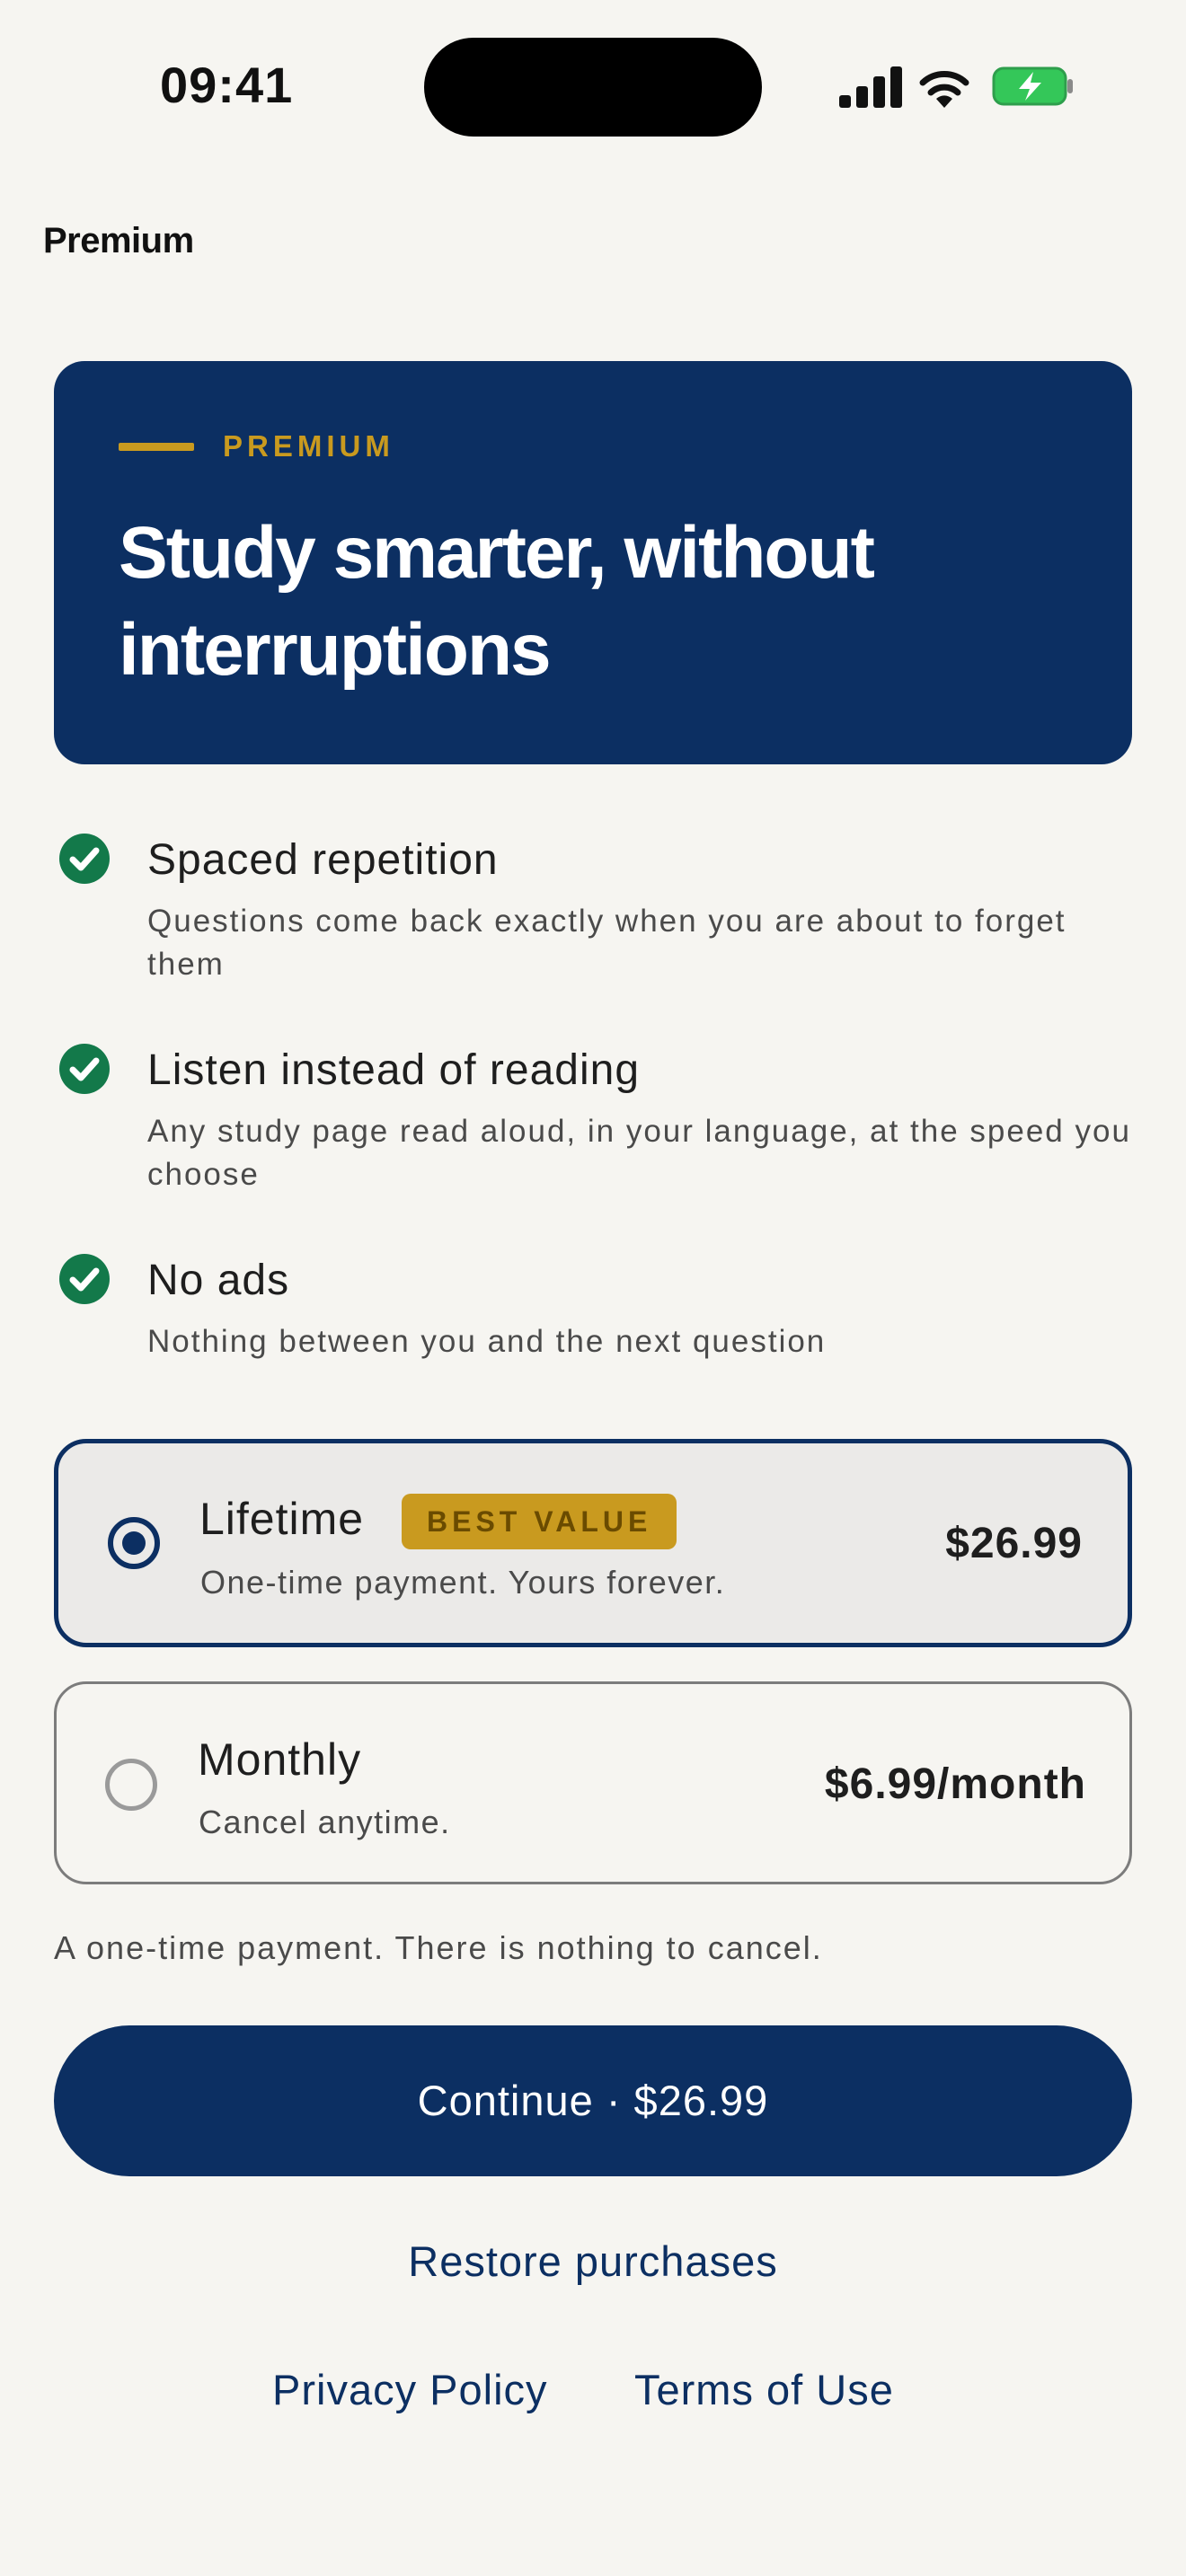 The image size is (1186, 2576). What do you see at coordinates (410, 2389) in the screenshot?
I see `privacy-policy-link: Privacy Policy` at bounding box center [410, 2389].